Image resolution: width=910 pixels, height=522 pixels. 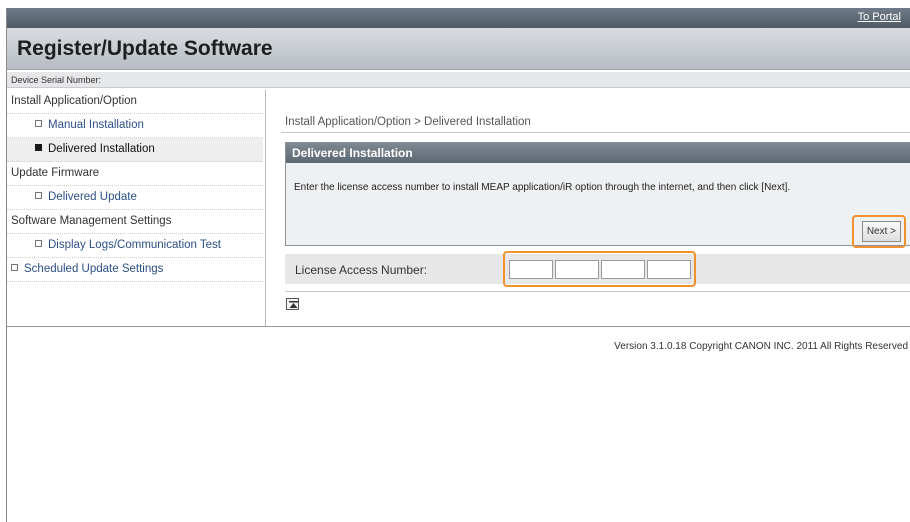 I want to click on sidebar-item-label: Install Application/Option, so click(x=74, y=101).